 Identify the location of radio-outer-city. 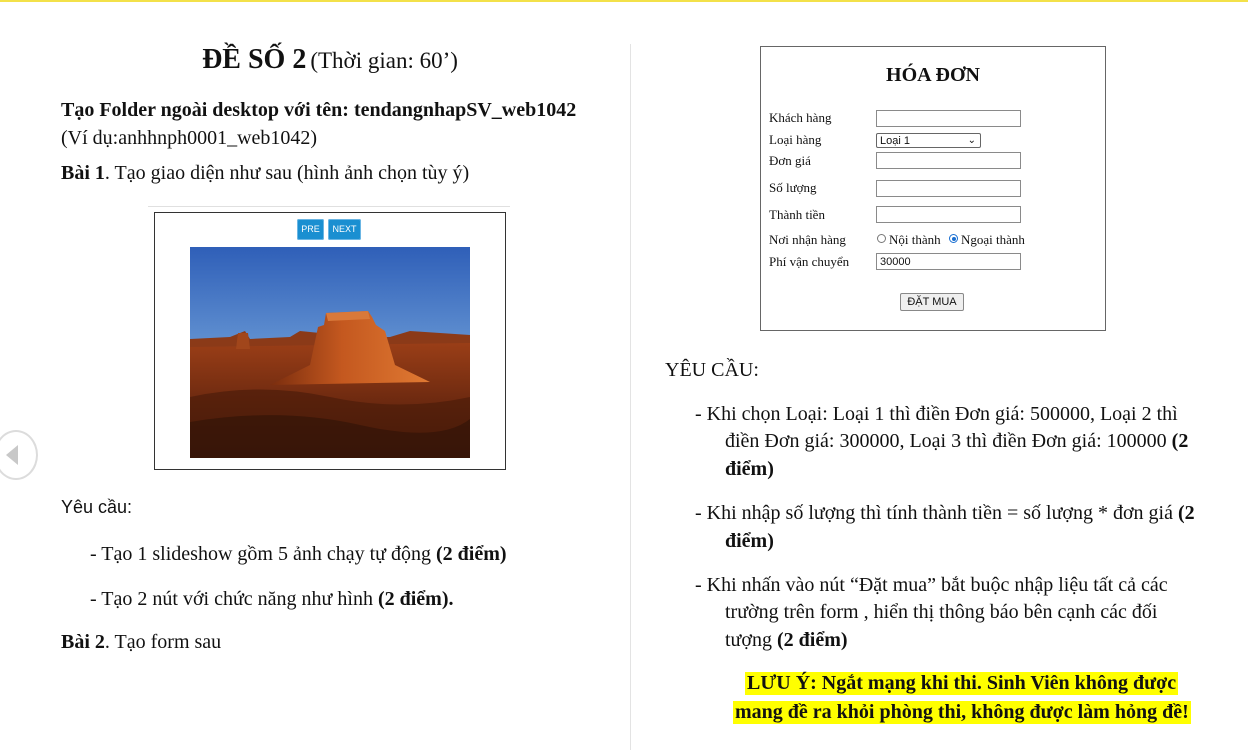
(953, 238).